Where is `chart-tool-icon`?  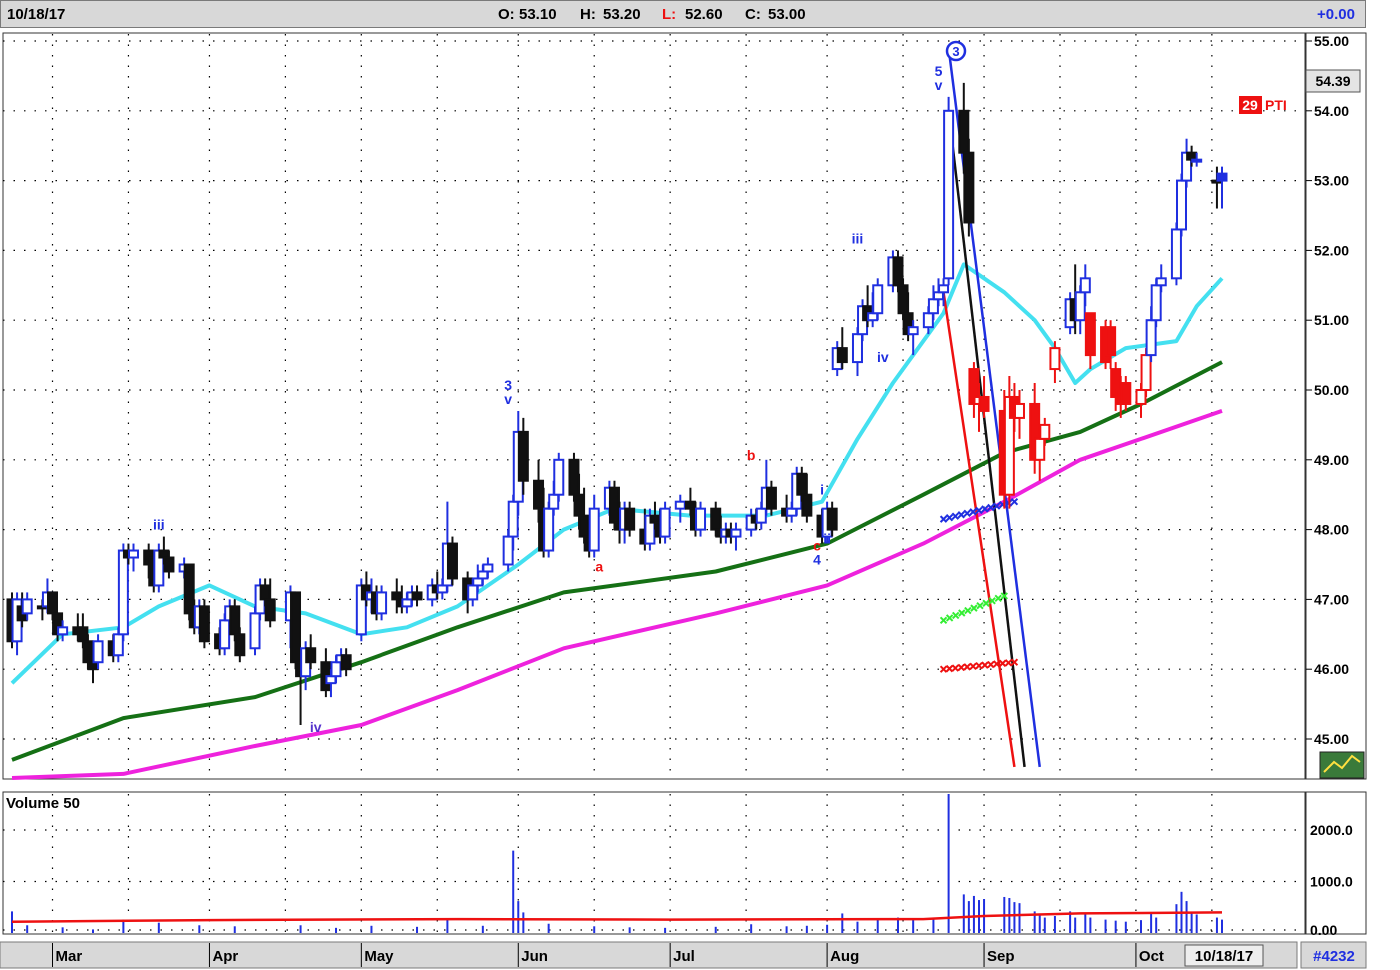 chart-tool-icon is located at coordinates (1342, 765).